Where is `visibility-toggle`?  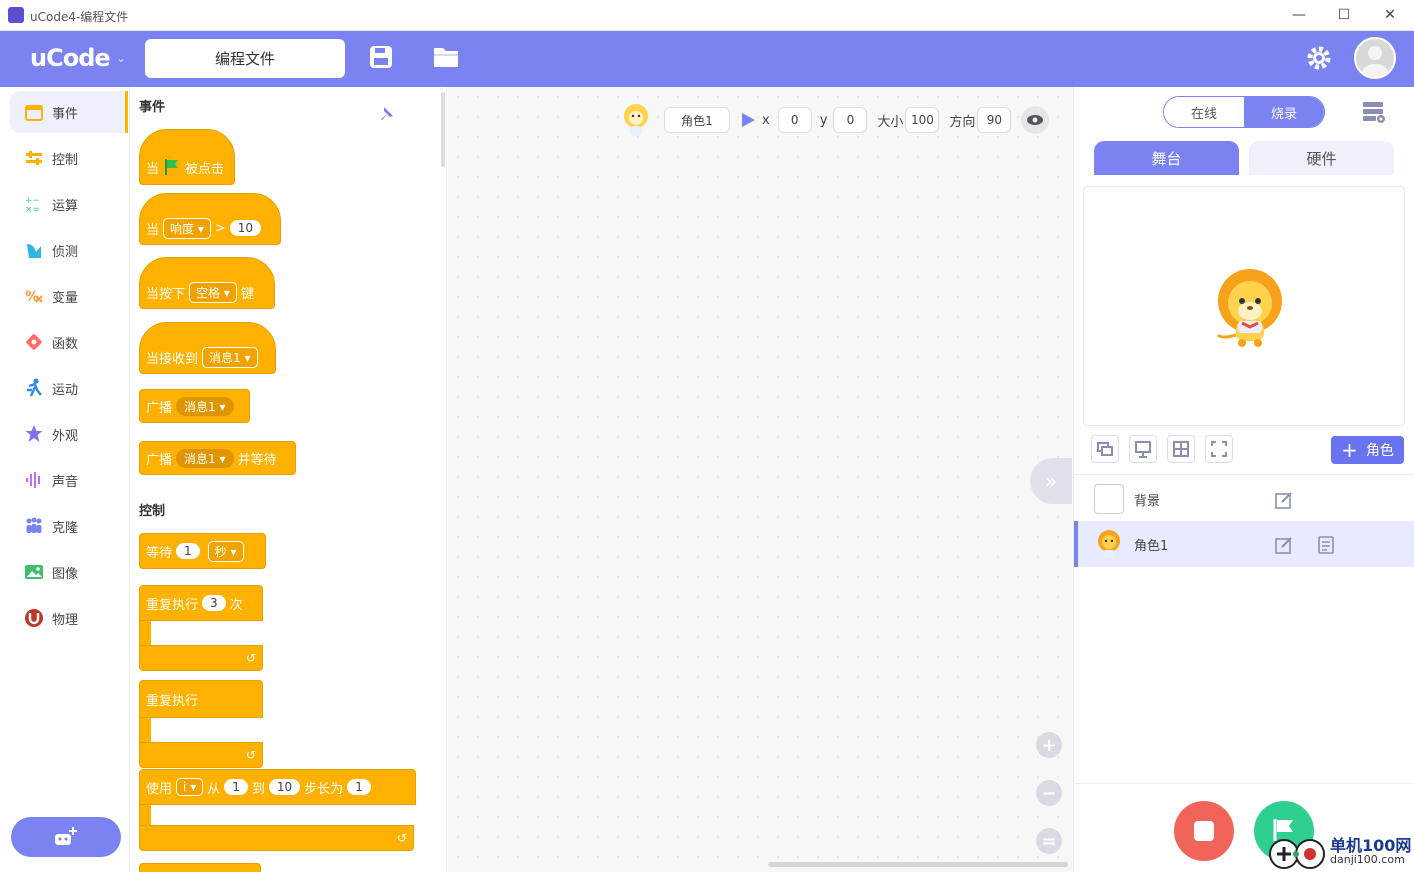 visibility-toggle is located at coordinates (1035, 120).